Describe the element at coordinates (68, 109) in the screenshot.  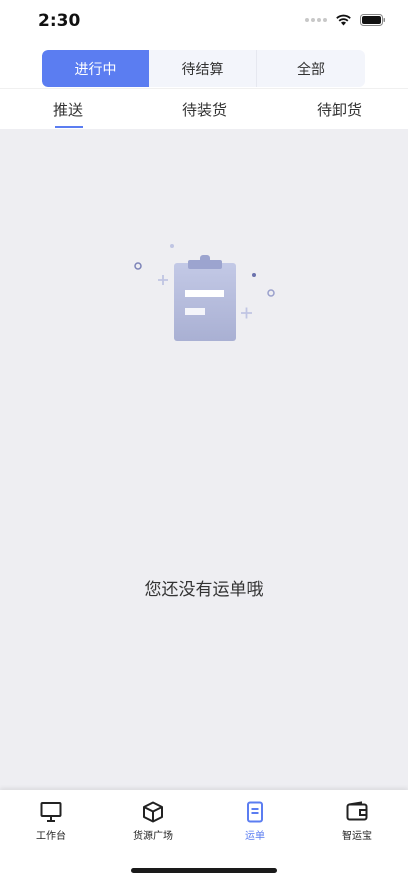
I see `tab-push: 推送` at that location.